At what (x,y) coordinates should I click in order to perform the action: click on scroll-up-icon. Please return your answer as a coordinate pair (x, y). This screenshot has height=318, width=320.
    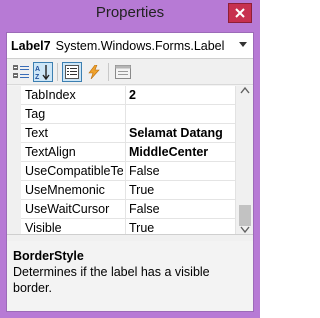
    Looking at the image, I should click on (245, 90).